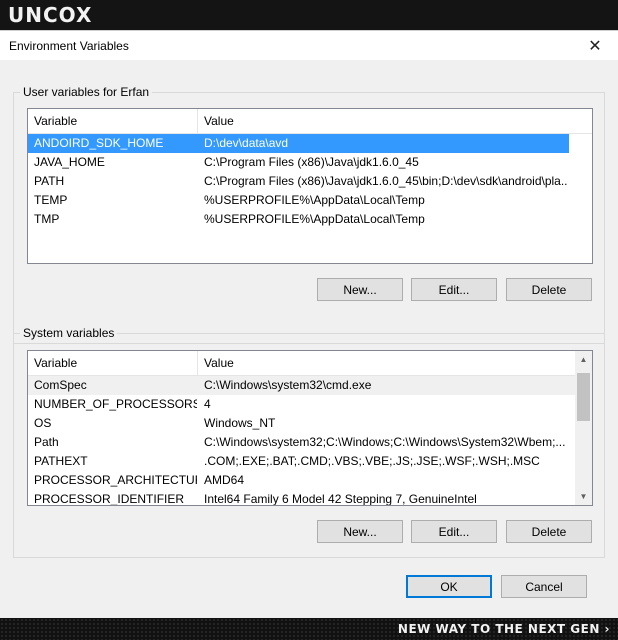  What do you see at coordinates (240, 423) in the screenshot?
I see `variable-value-cell: Windows_NT` at bounding box center [240, 423].